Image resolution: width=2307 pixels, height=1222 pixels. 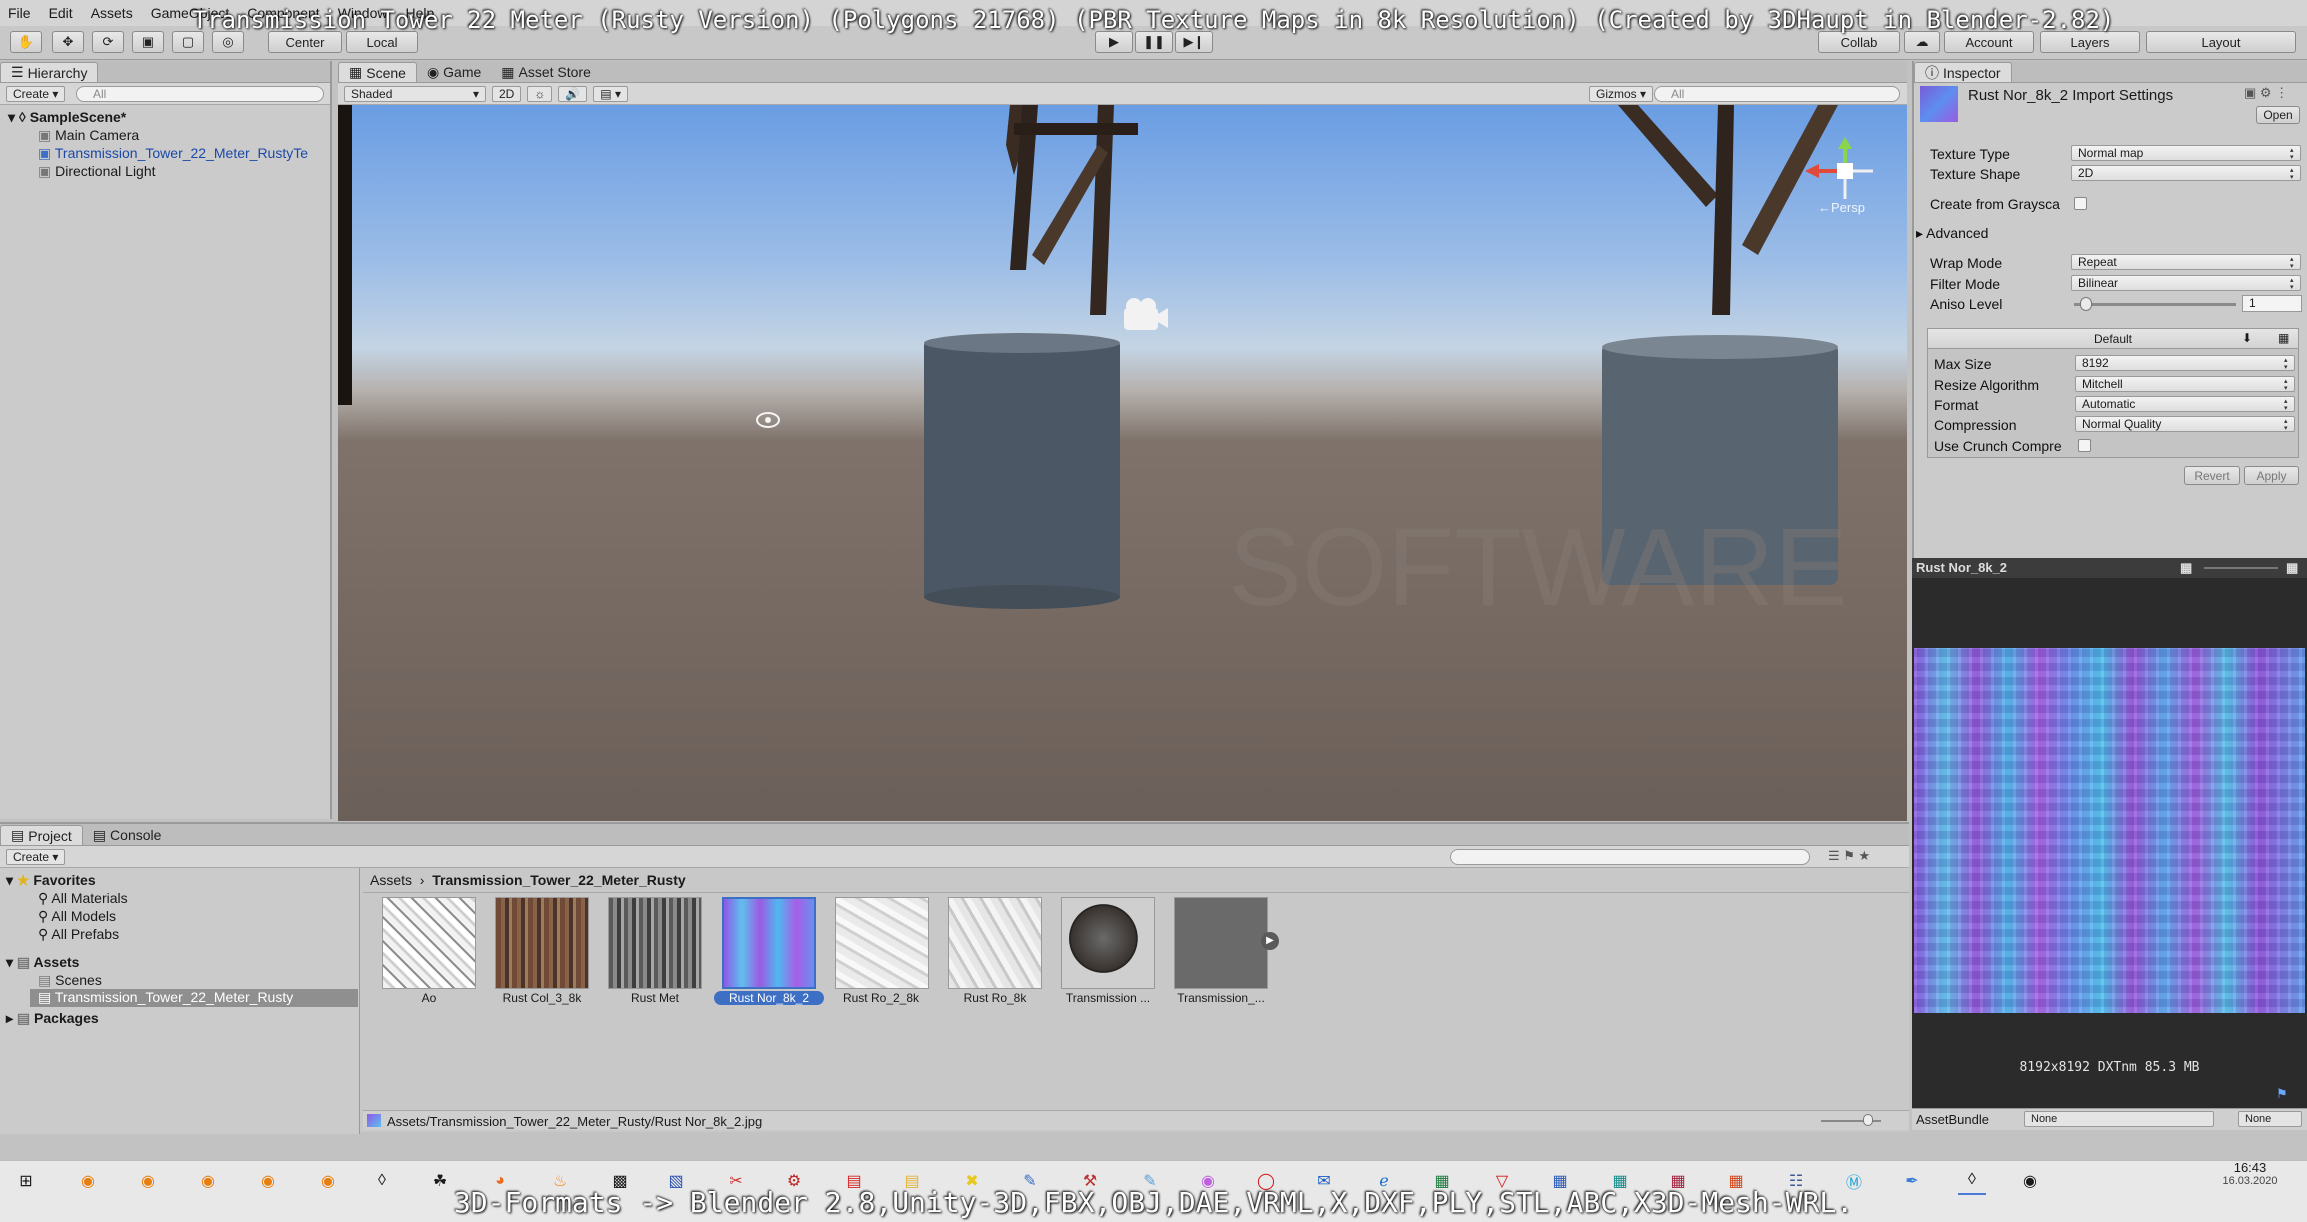 I want to click on wrap-mode-dropdown: Repeat, so click(x=2186, y=262).